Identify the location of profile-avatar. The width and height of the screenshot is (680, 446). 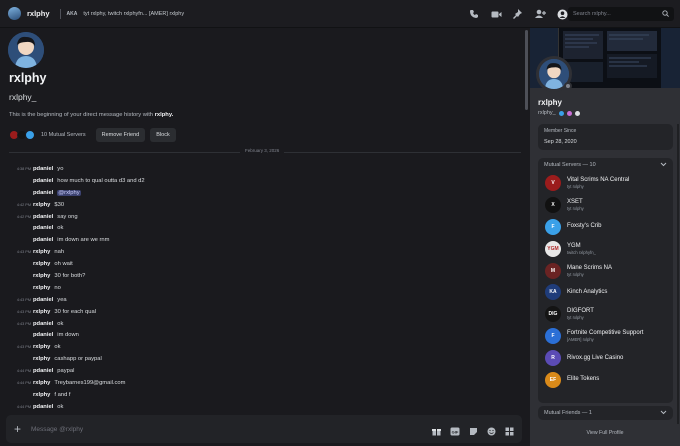
(26, 50).